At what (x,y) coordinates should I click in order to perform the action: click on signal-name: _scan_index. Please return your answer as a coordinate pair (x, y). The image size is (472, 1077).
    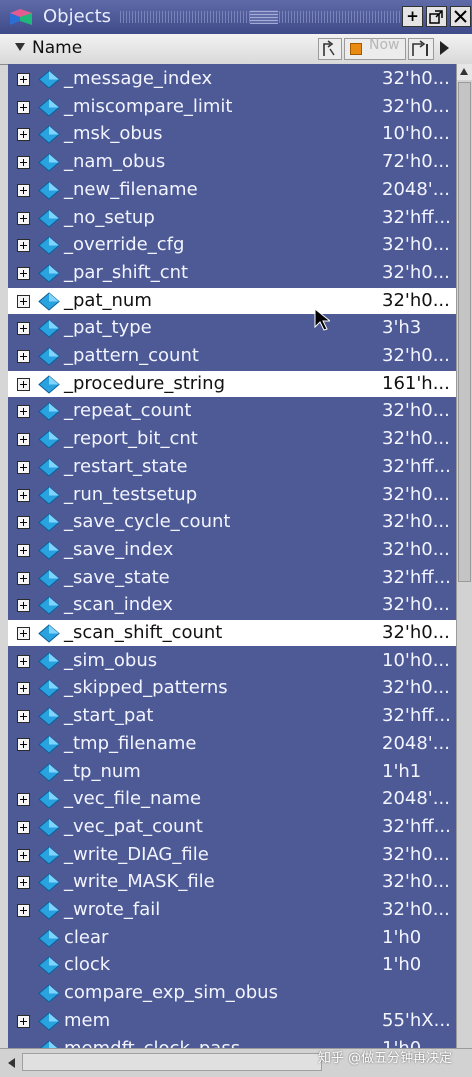
    Looking at the image, I should click on (118, 604).